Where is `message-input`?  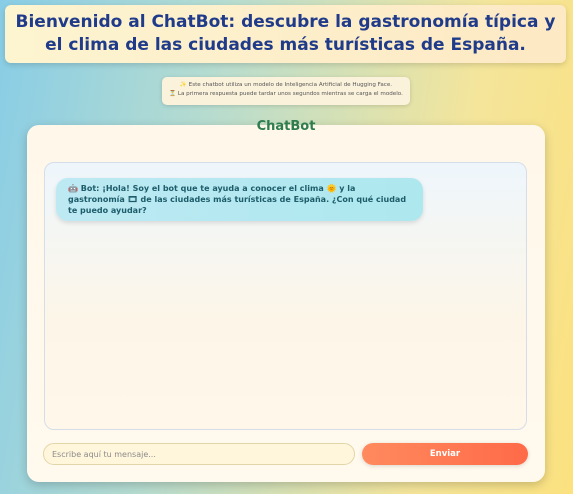
message-input is located at coordinates (199, 454).